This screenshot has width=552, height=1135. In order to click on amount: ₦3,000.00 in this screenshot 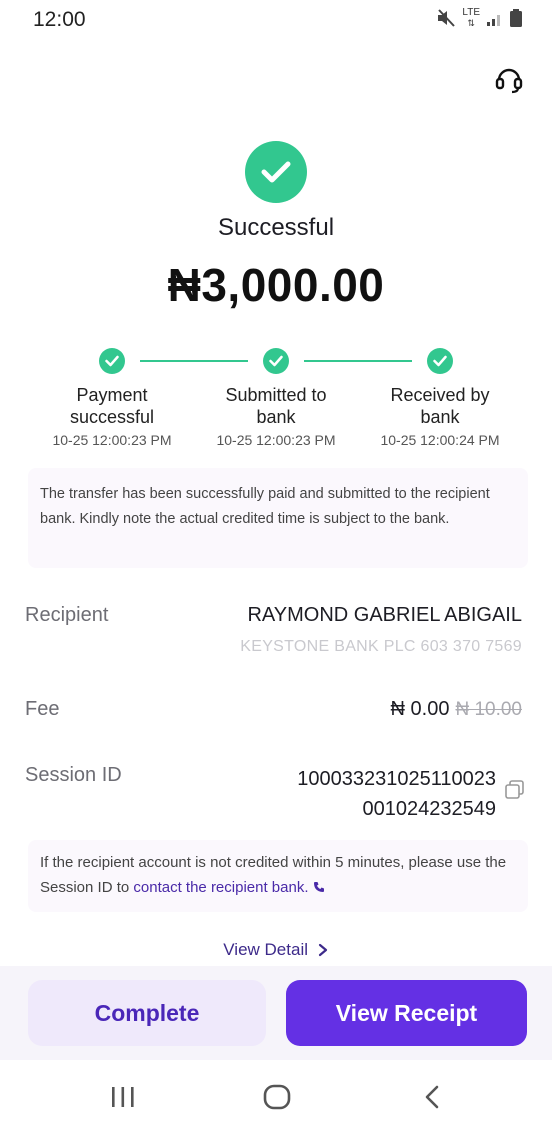, I will do `click(276, 285)`.